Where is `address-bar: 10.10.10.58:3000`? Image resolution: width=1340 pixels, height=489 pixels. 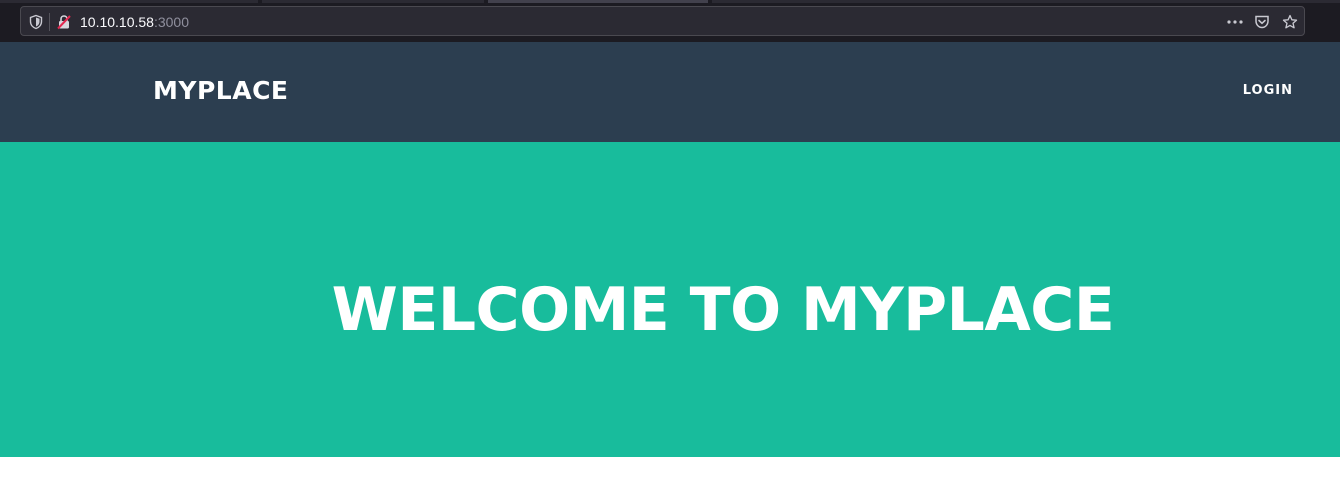 address-bar: 10.10.10.58:3000 is located at coordinates (662, 21).